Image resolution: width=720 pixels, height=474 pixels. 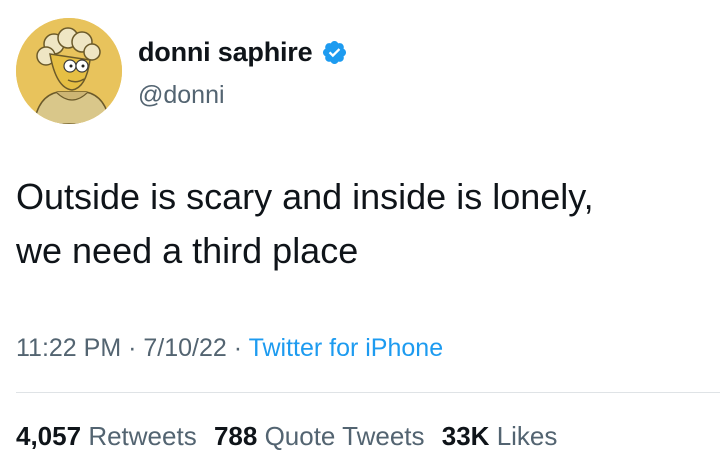 I want to click on tweet-date: 7/10/22, so click(x=184, y=348).